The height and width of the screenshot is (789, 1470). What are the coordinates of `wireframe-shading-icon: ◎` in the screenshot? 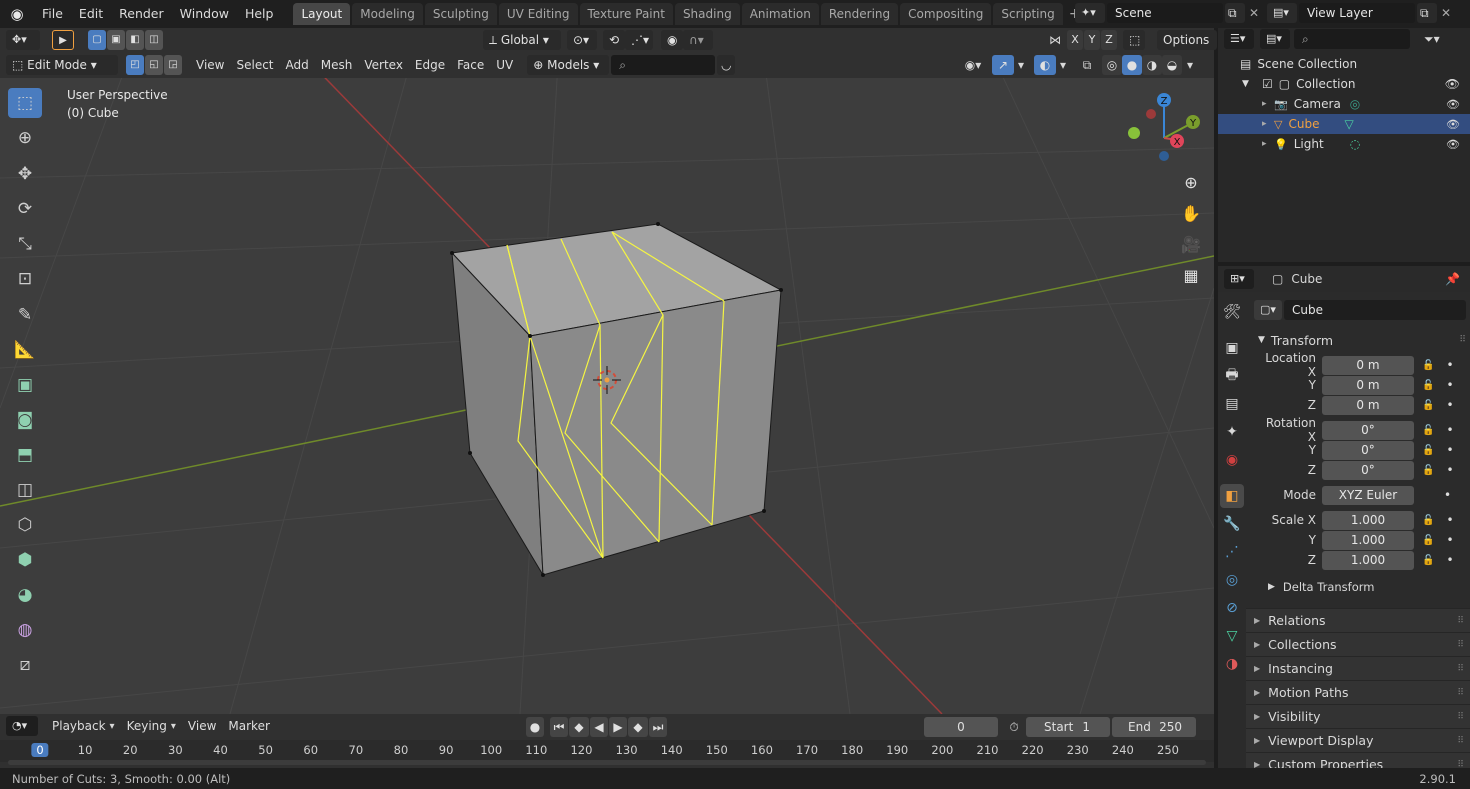 It's located at (1112, 65).